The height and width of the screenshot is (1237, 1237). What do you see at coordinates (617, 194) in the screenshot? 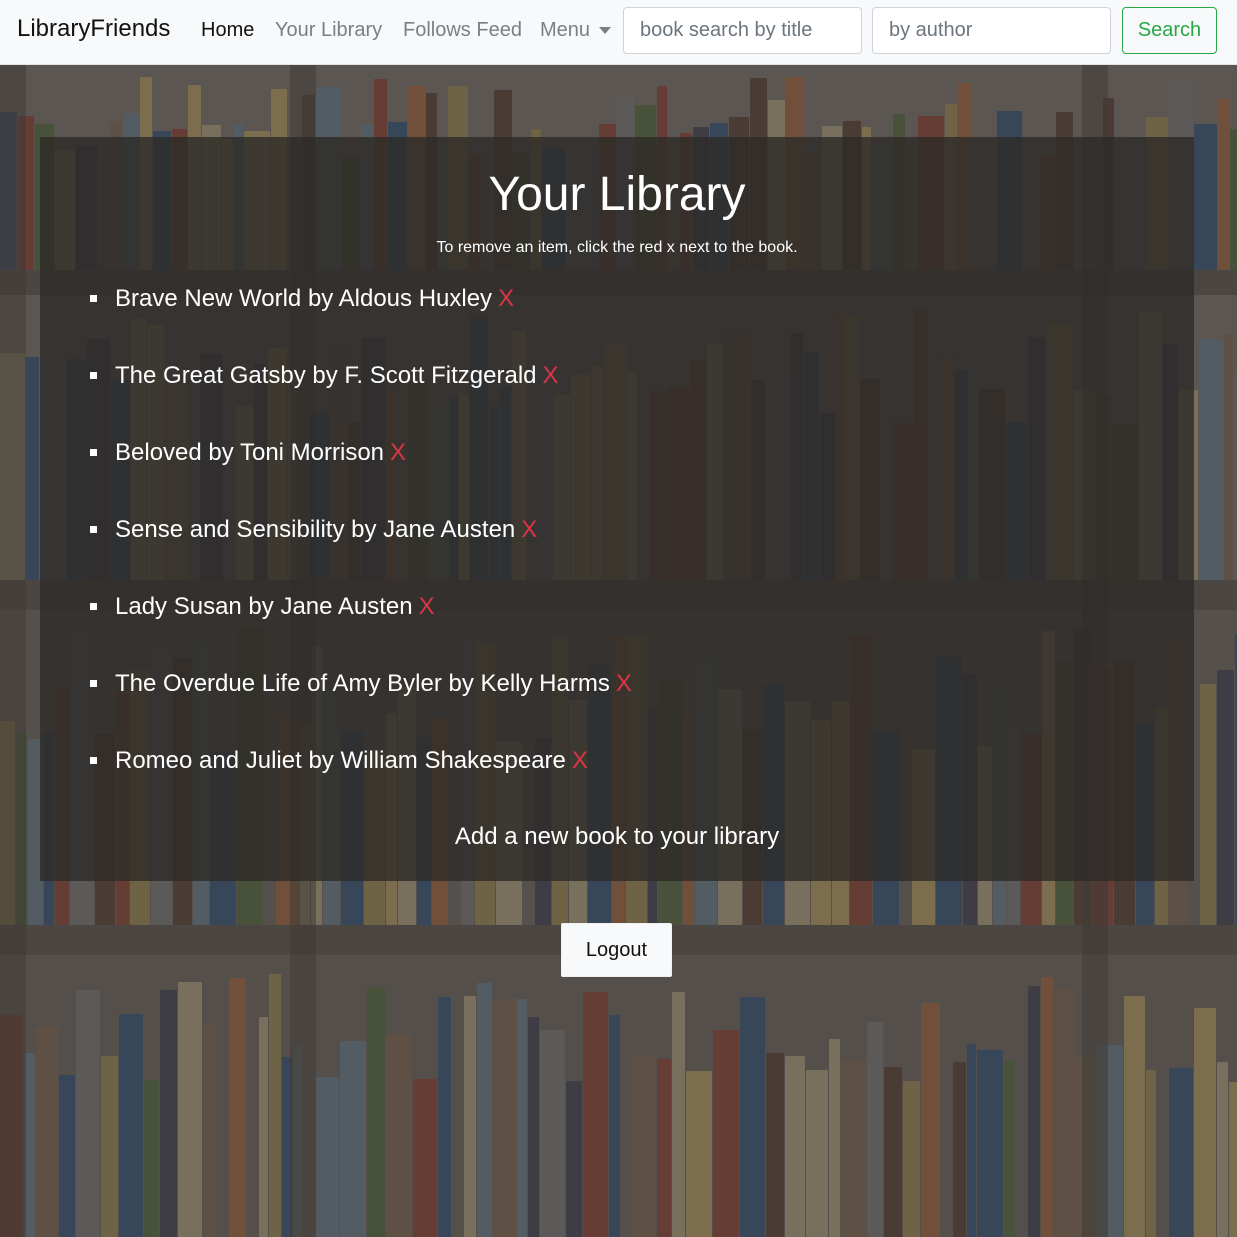
I see `page-title: Your Library` at bounding box center [617, 194].